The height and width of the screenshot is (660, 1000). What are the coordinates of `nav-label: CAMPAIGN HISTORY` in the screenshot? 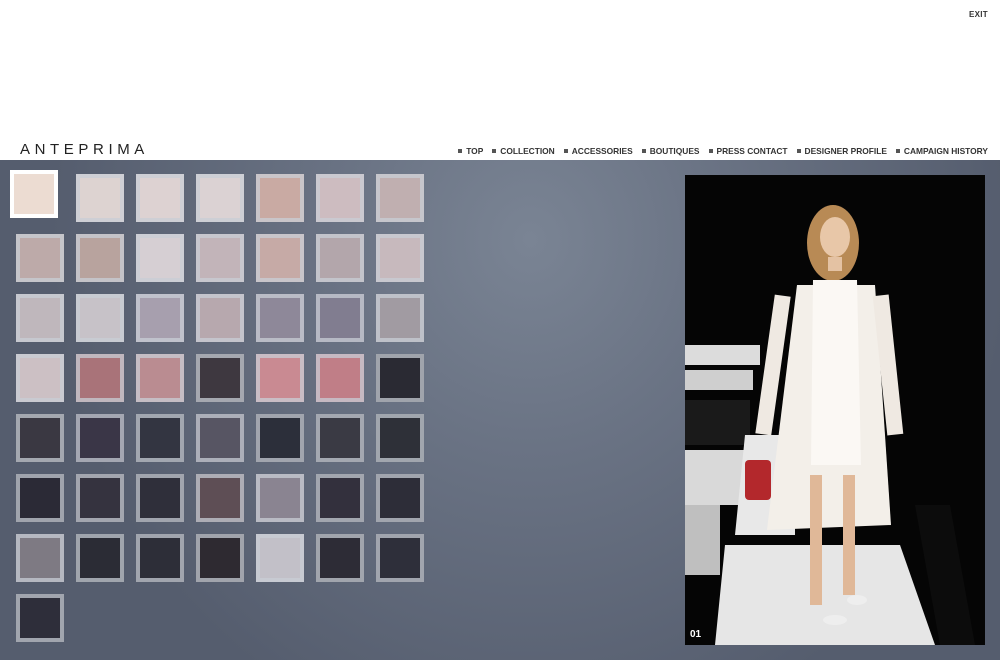 It's located at (945, 151).